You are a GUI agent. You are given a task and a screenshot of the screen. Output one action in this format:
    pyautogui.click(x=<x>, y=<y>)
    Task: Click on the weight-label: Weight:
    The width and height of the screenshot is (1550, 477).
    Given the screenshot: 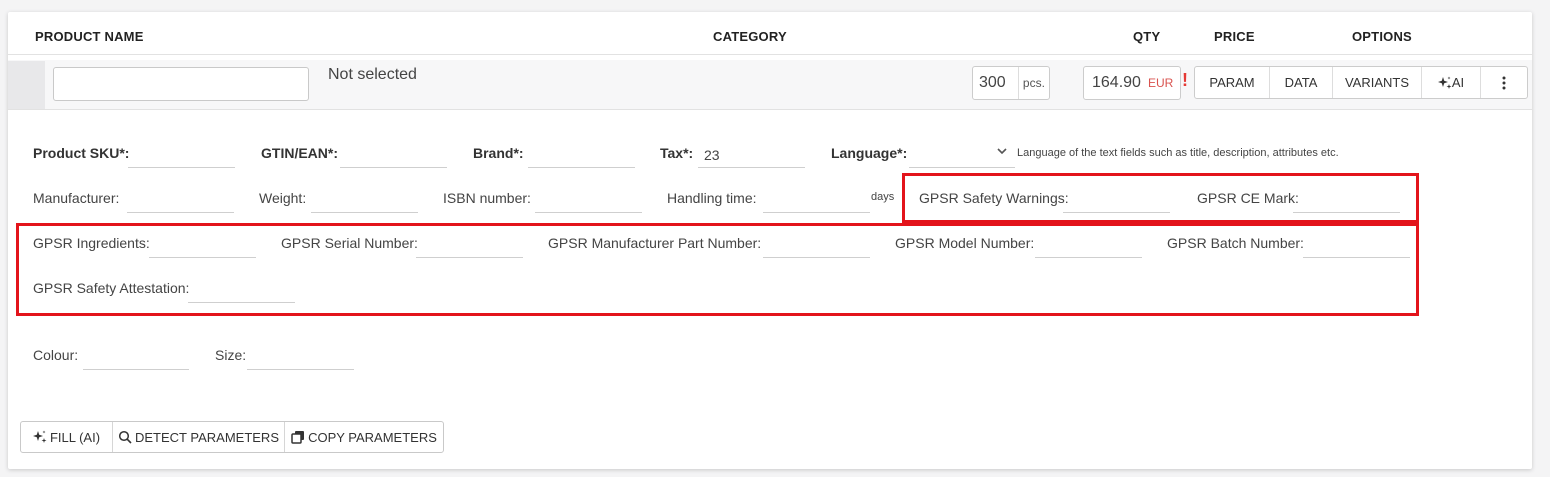 What is the action you would take?
    pyautogui.click(x=283, y=198)
    